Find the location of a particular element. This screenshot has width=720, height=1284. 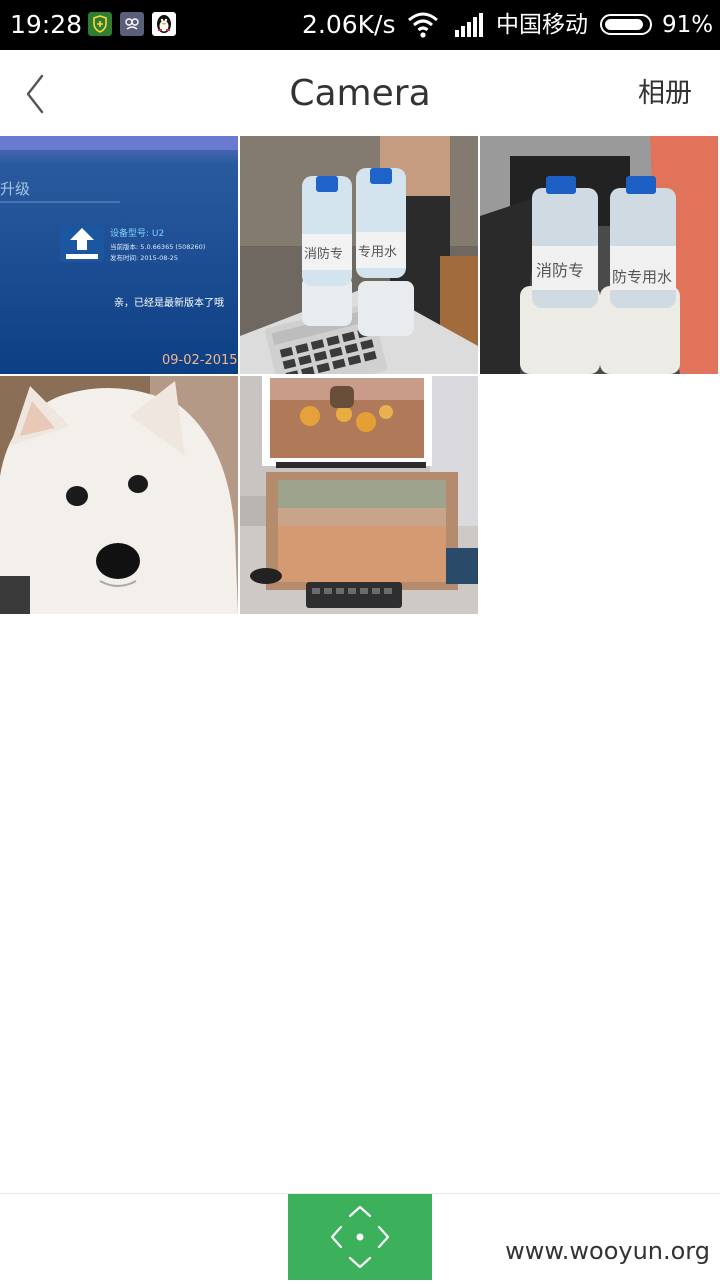

shield-icon is located at coordinates (100, 24).